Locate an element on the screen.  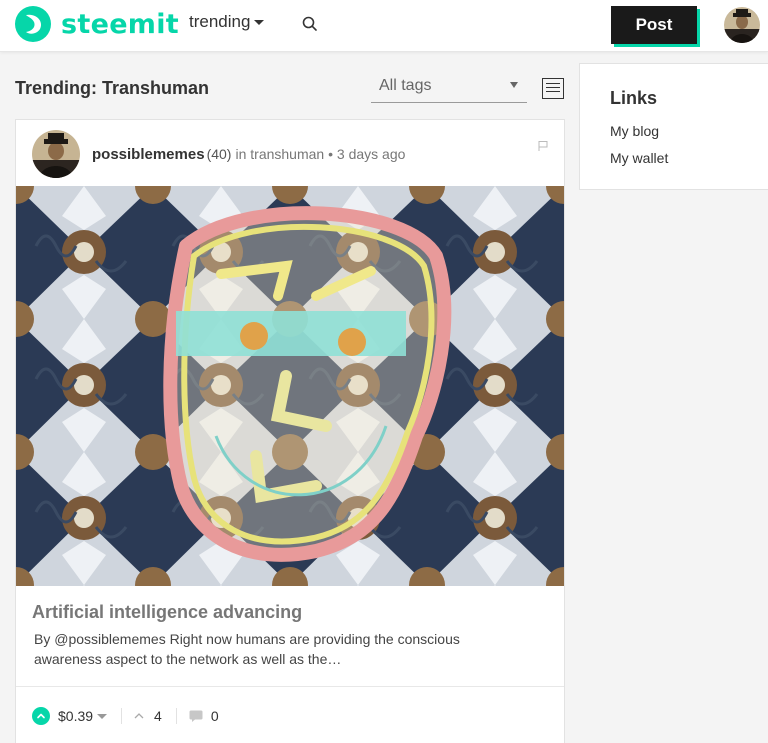
page-title: Trending: Transhuman is located at coordinates (112, 88).